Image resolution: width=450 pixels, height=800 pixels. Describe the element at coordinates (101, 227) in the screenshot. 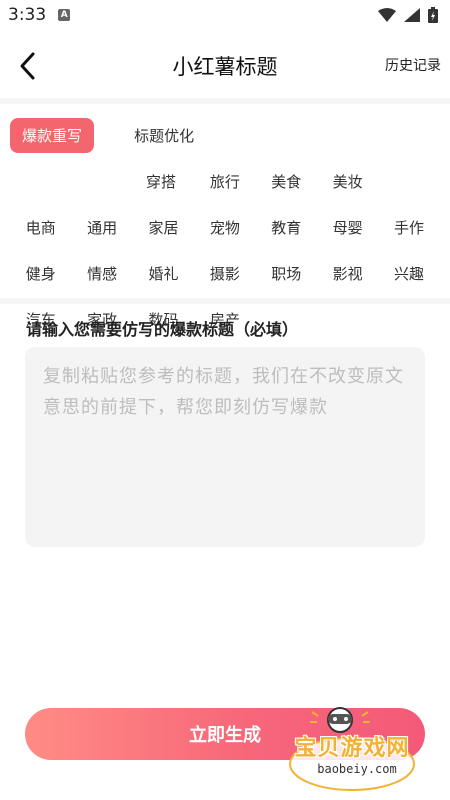

I see `tag-general: 通用` at that location.